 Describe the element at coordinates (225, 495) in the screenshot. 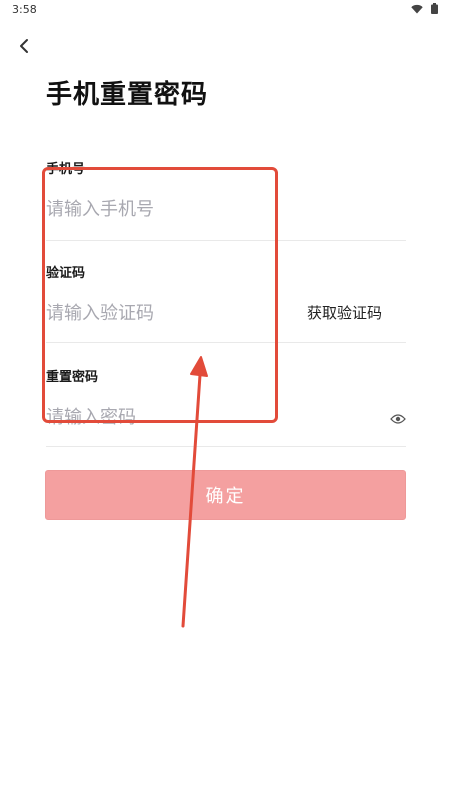

I see `confirm-button: 确定` at that location.